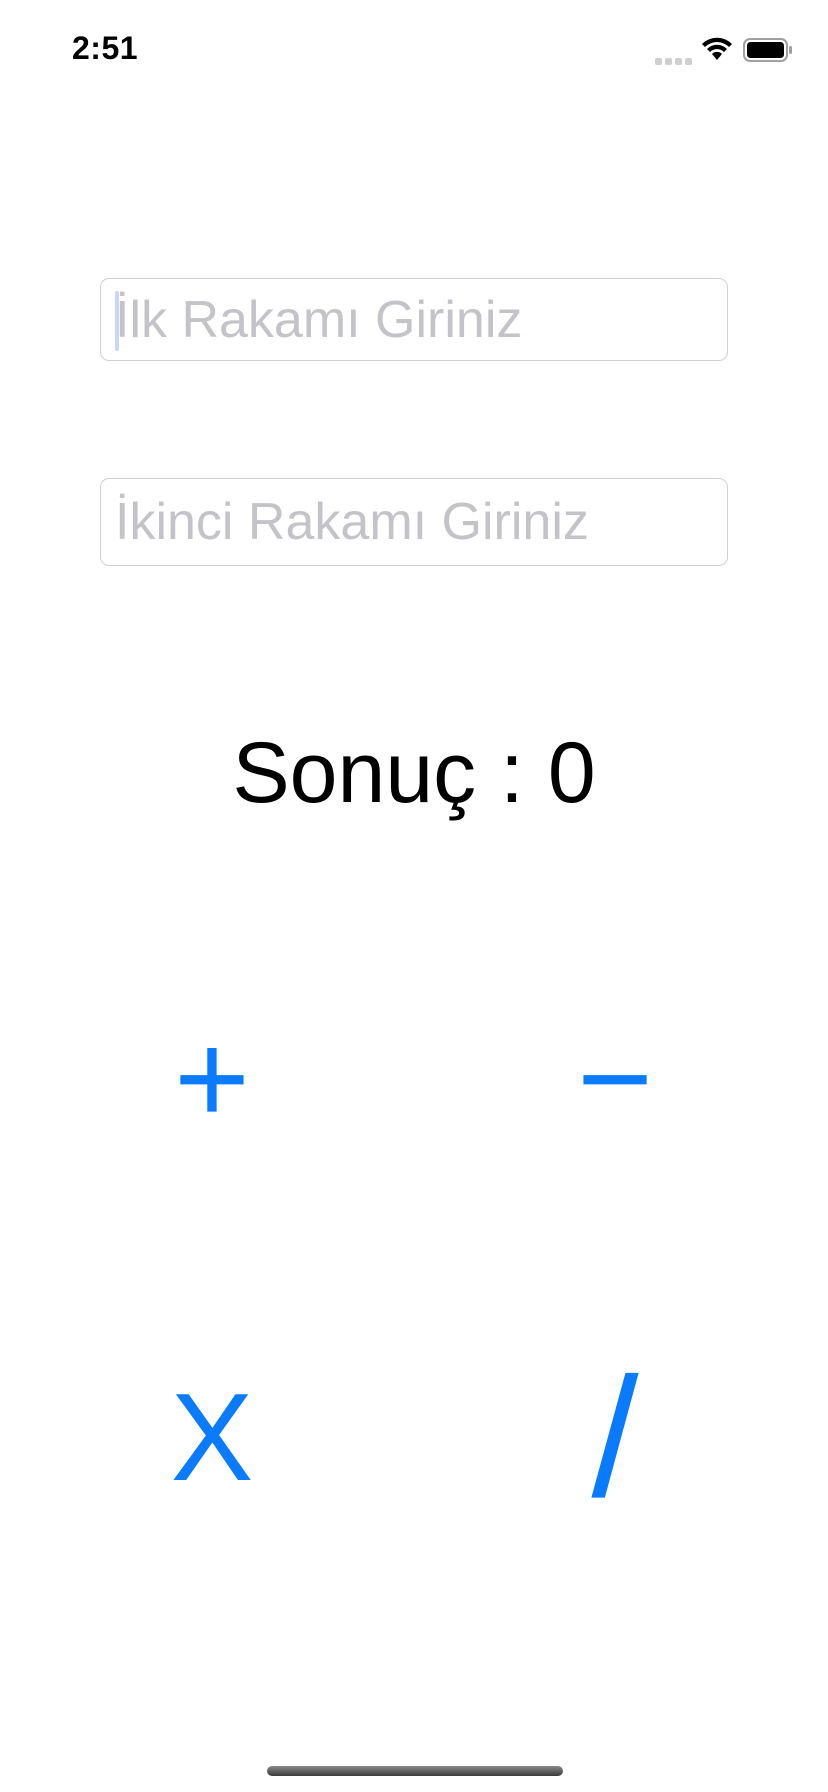 This screenshot has height=1792, width=828. What do you see at coordinates (414, 50) in the screenshot?
I see `status-bar: 2:51` at bounding box center [414, 50].